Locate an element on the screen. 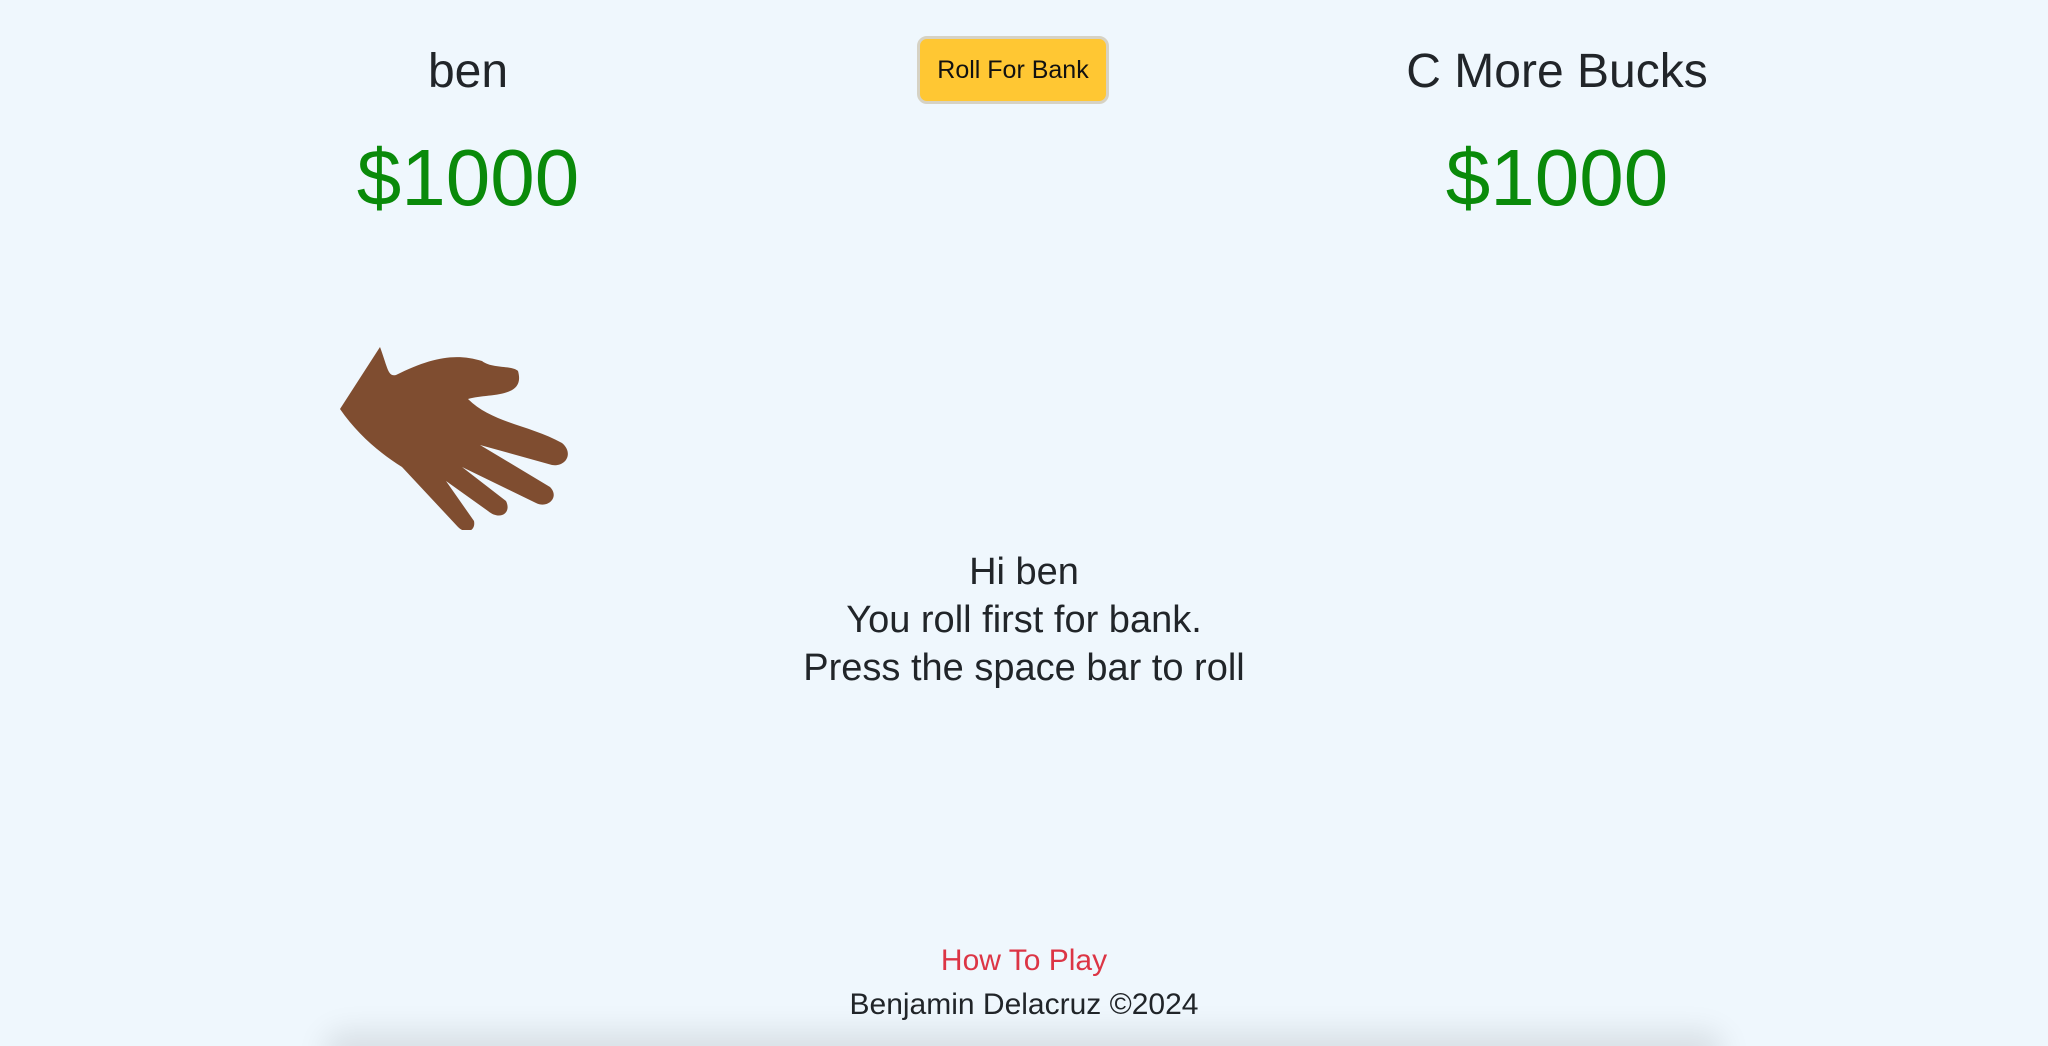 The height and width of the screenshot is (1046, 2048). player-panel-left: ben $1000 is located at coordinates (468, 134).